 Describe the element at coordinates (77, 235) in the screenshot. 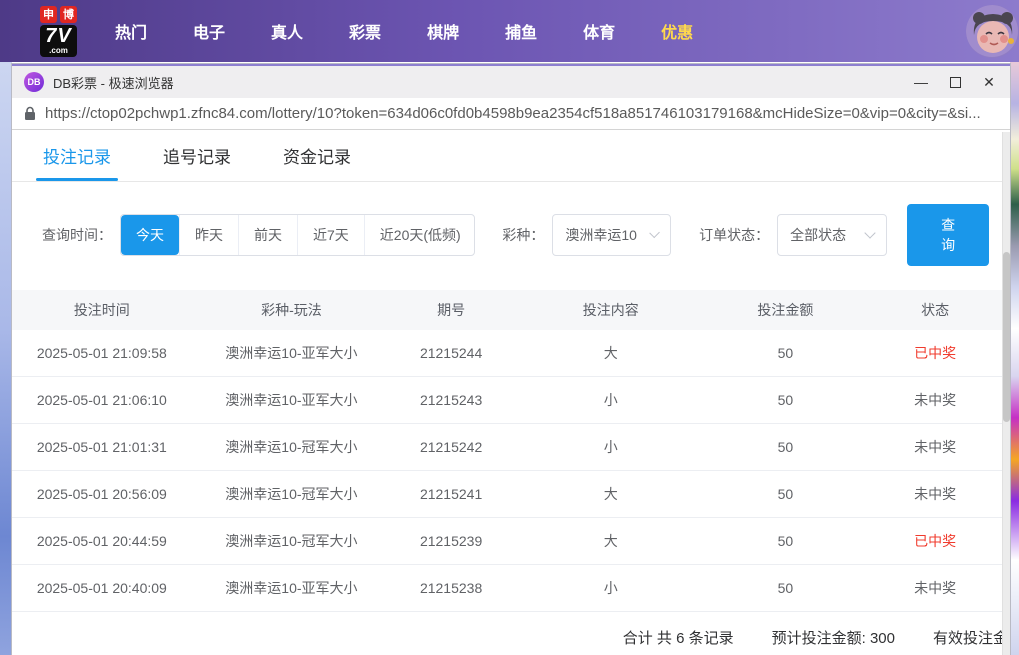

I see `time-filter-label: 查询时间：` at that location.